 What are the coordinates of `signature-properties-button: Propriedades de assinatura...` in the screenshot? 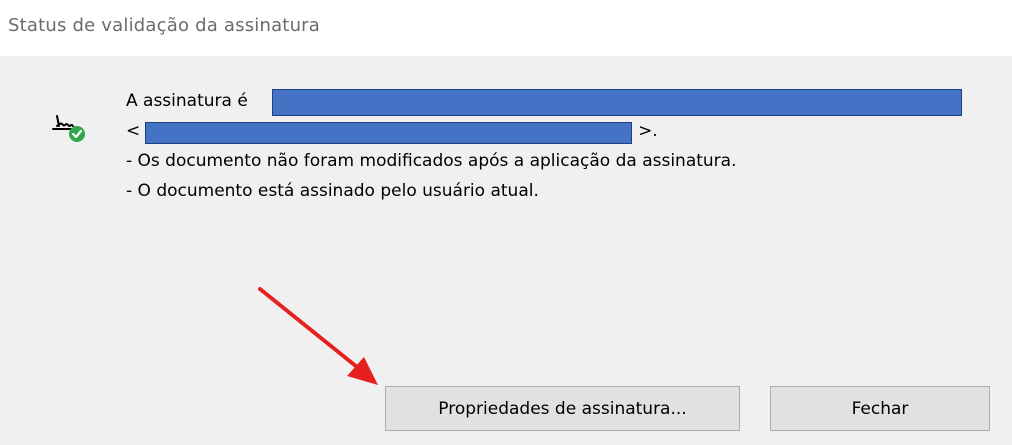 It's located at (562, 408).